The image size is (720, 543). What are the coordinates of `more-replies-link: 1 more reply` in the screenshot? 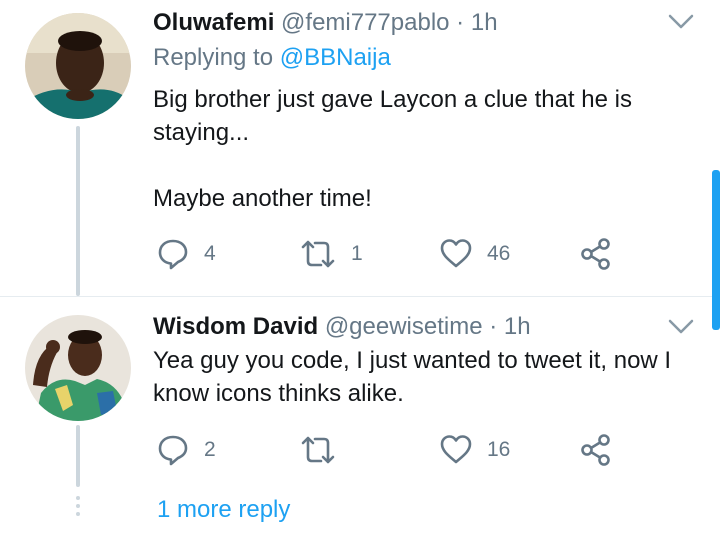 It's located at (223, 510).